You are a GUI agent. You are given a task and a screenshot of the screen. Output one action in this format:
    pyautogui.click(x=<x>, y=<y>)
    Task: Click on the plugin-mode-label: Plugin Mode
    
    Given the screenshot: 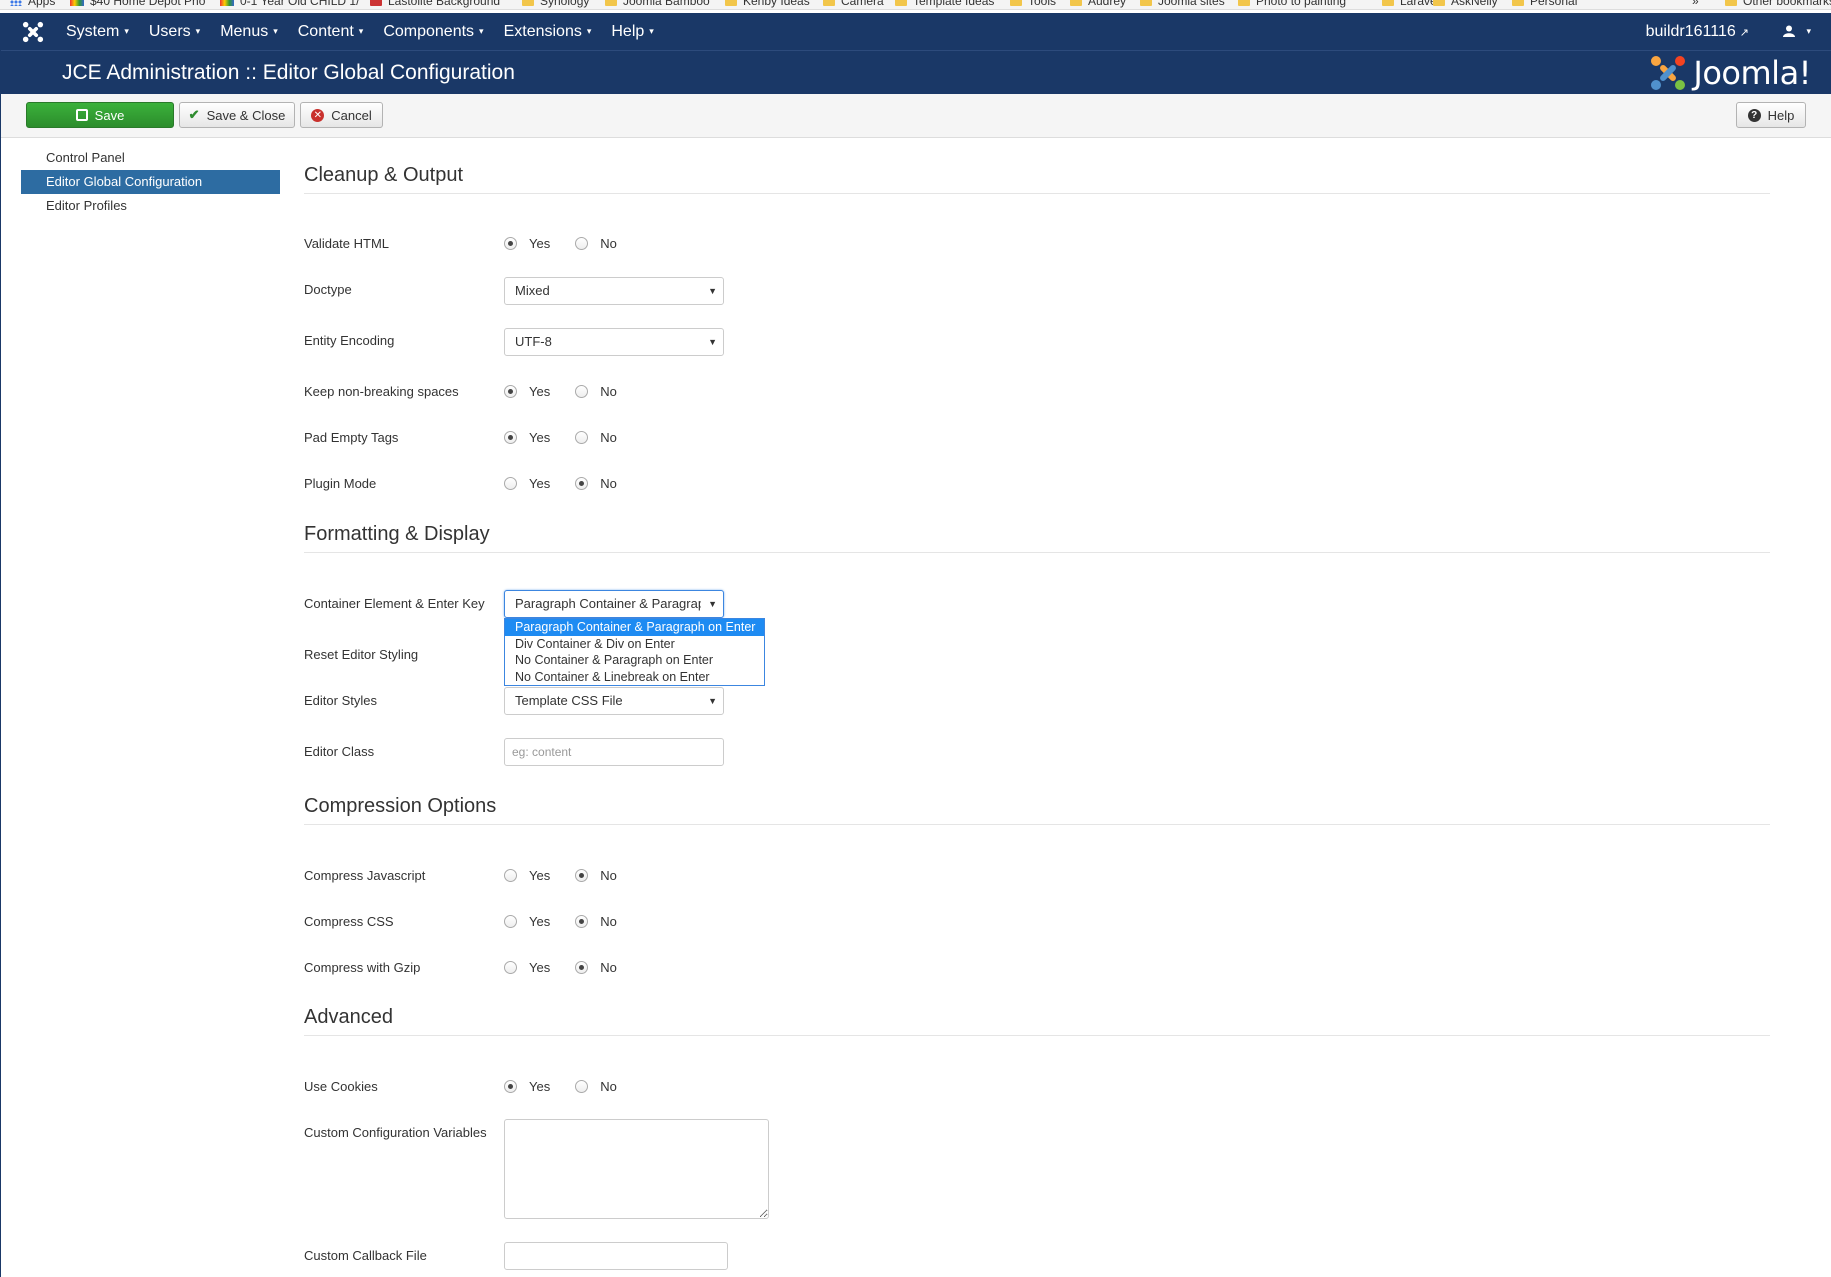 What is the action you would take?
    pyautogui.click(x=340, y=483)
    